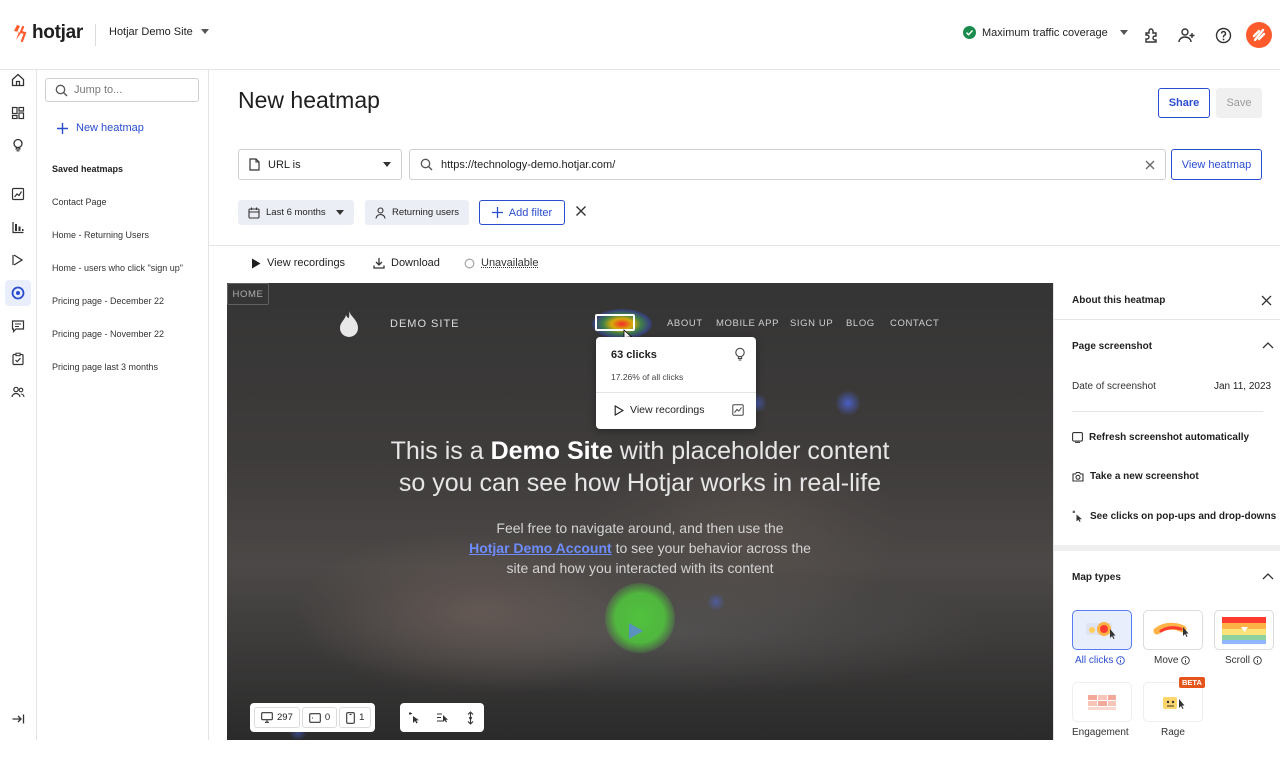  What do you see at coordinates (117, 268) in the screenshot?
I see `saved-heatmap-item: Home - users who click "sign up"` at bounding box center [117, 268].